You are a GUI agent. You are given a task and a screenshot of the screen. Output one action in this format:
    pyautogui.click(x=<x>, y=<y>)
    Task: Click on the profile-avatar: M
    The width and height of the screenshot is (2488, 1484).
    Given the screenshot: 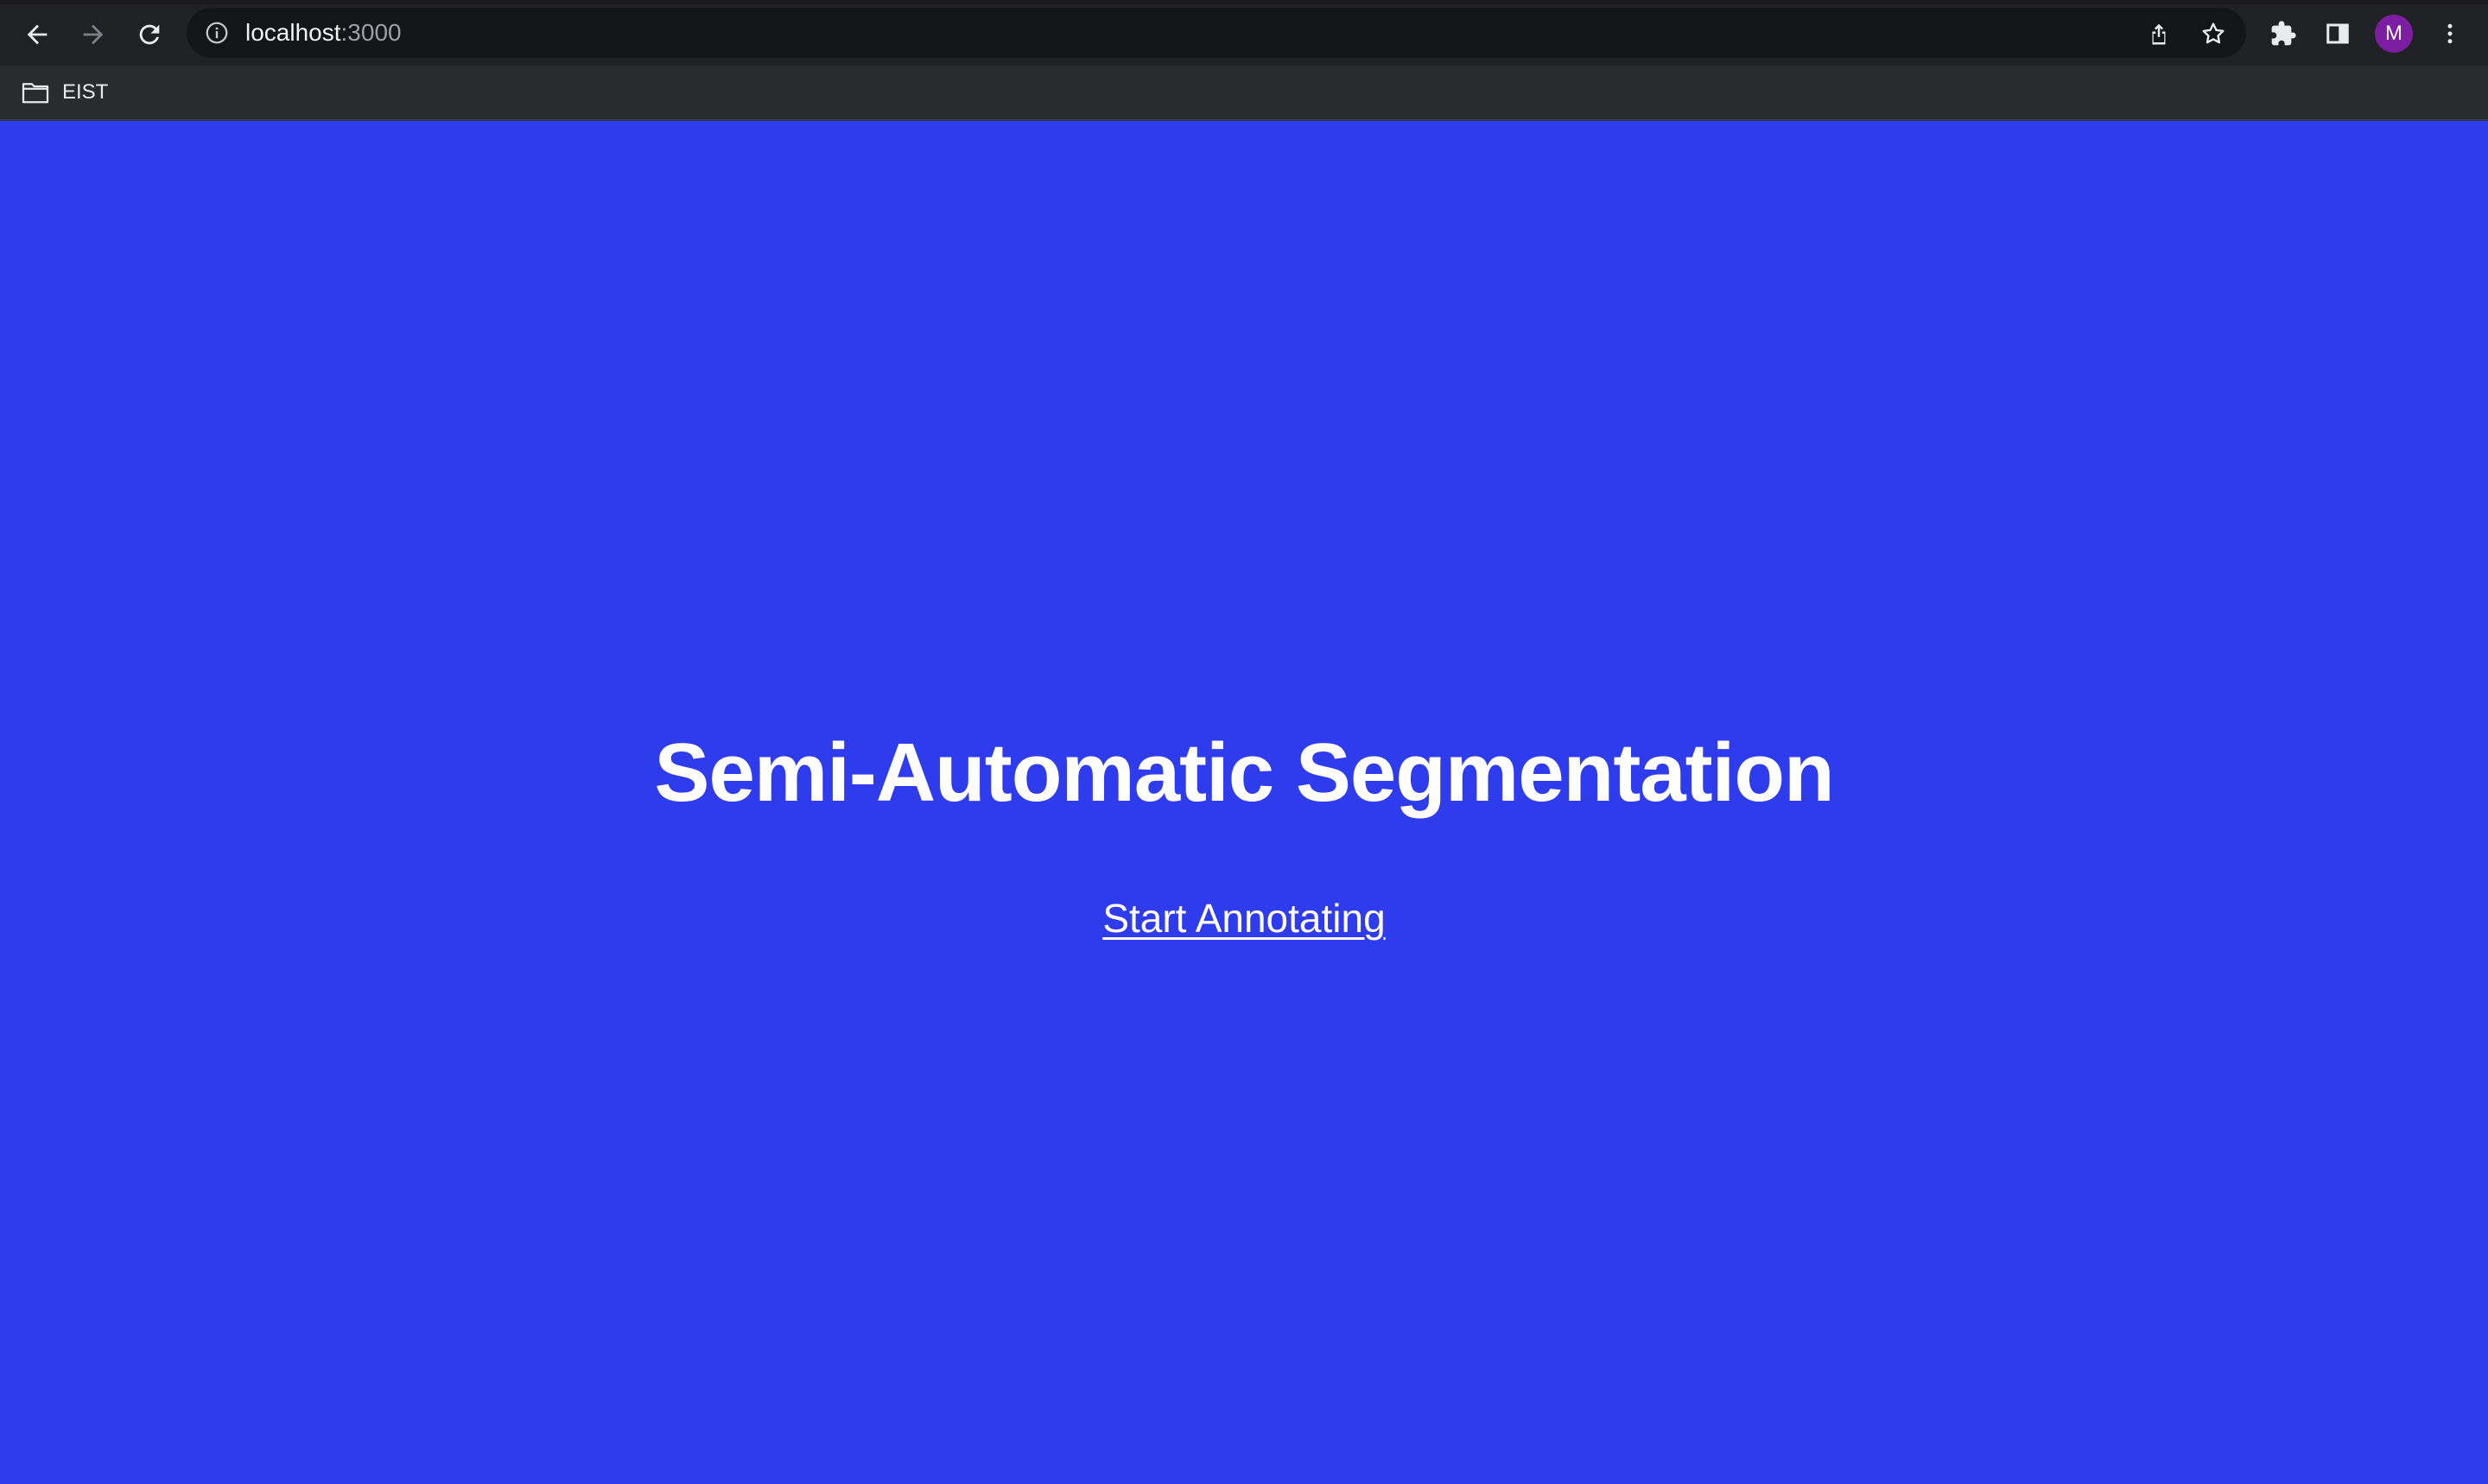 What is the action you would take?
    pyautogui.click(x=2394, y=34)
    